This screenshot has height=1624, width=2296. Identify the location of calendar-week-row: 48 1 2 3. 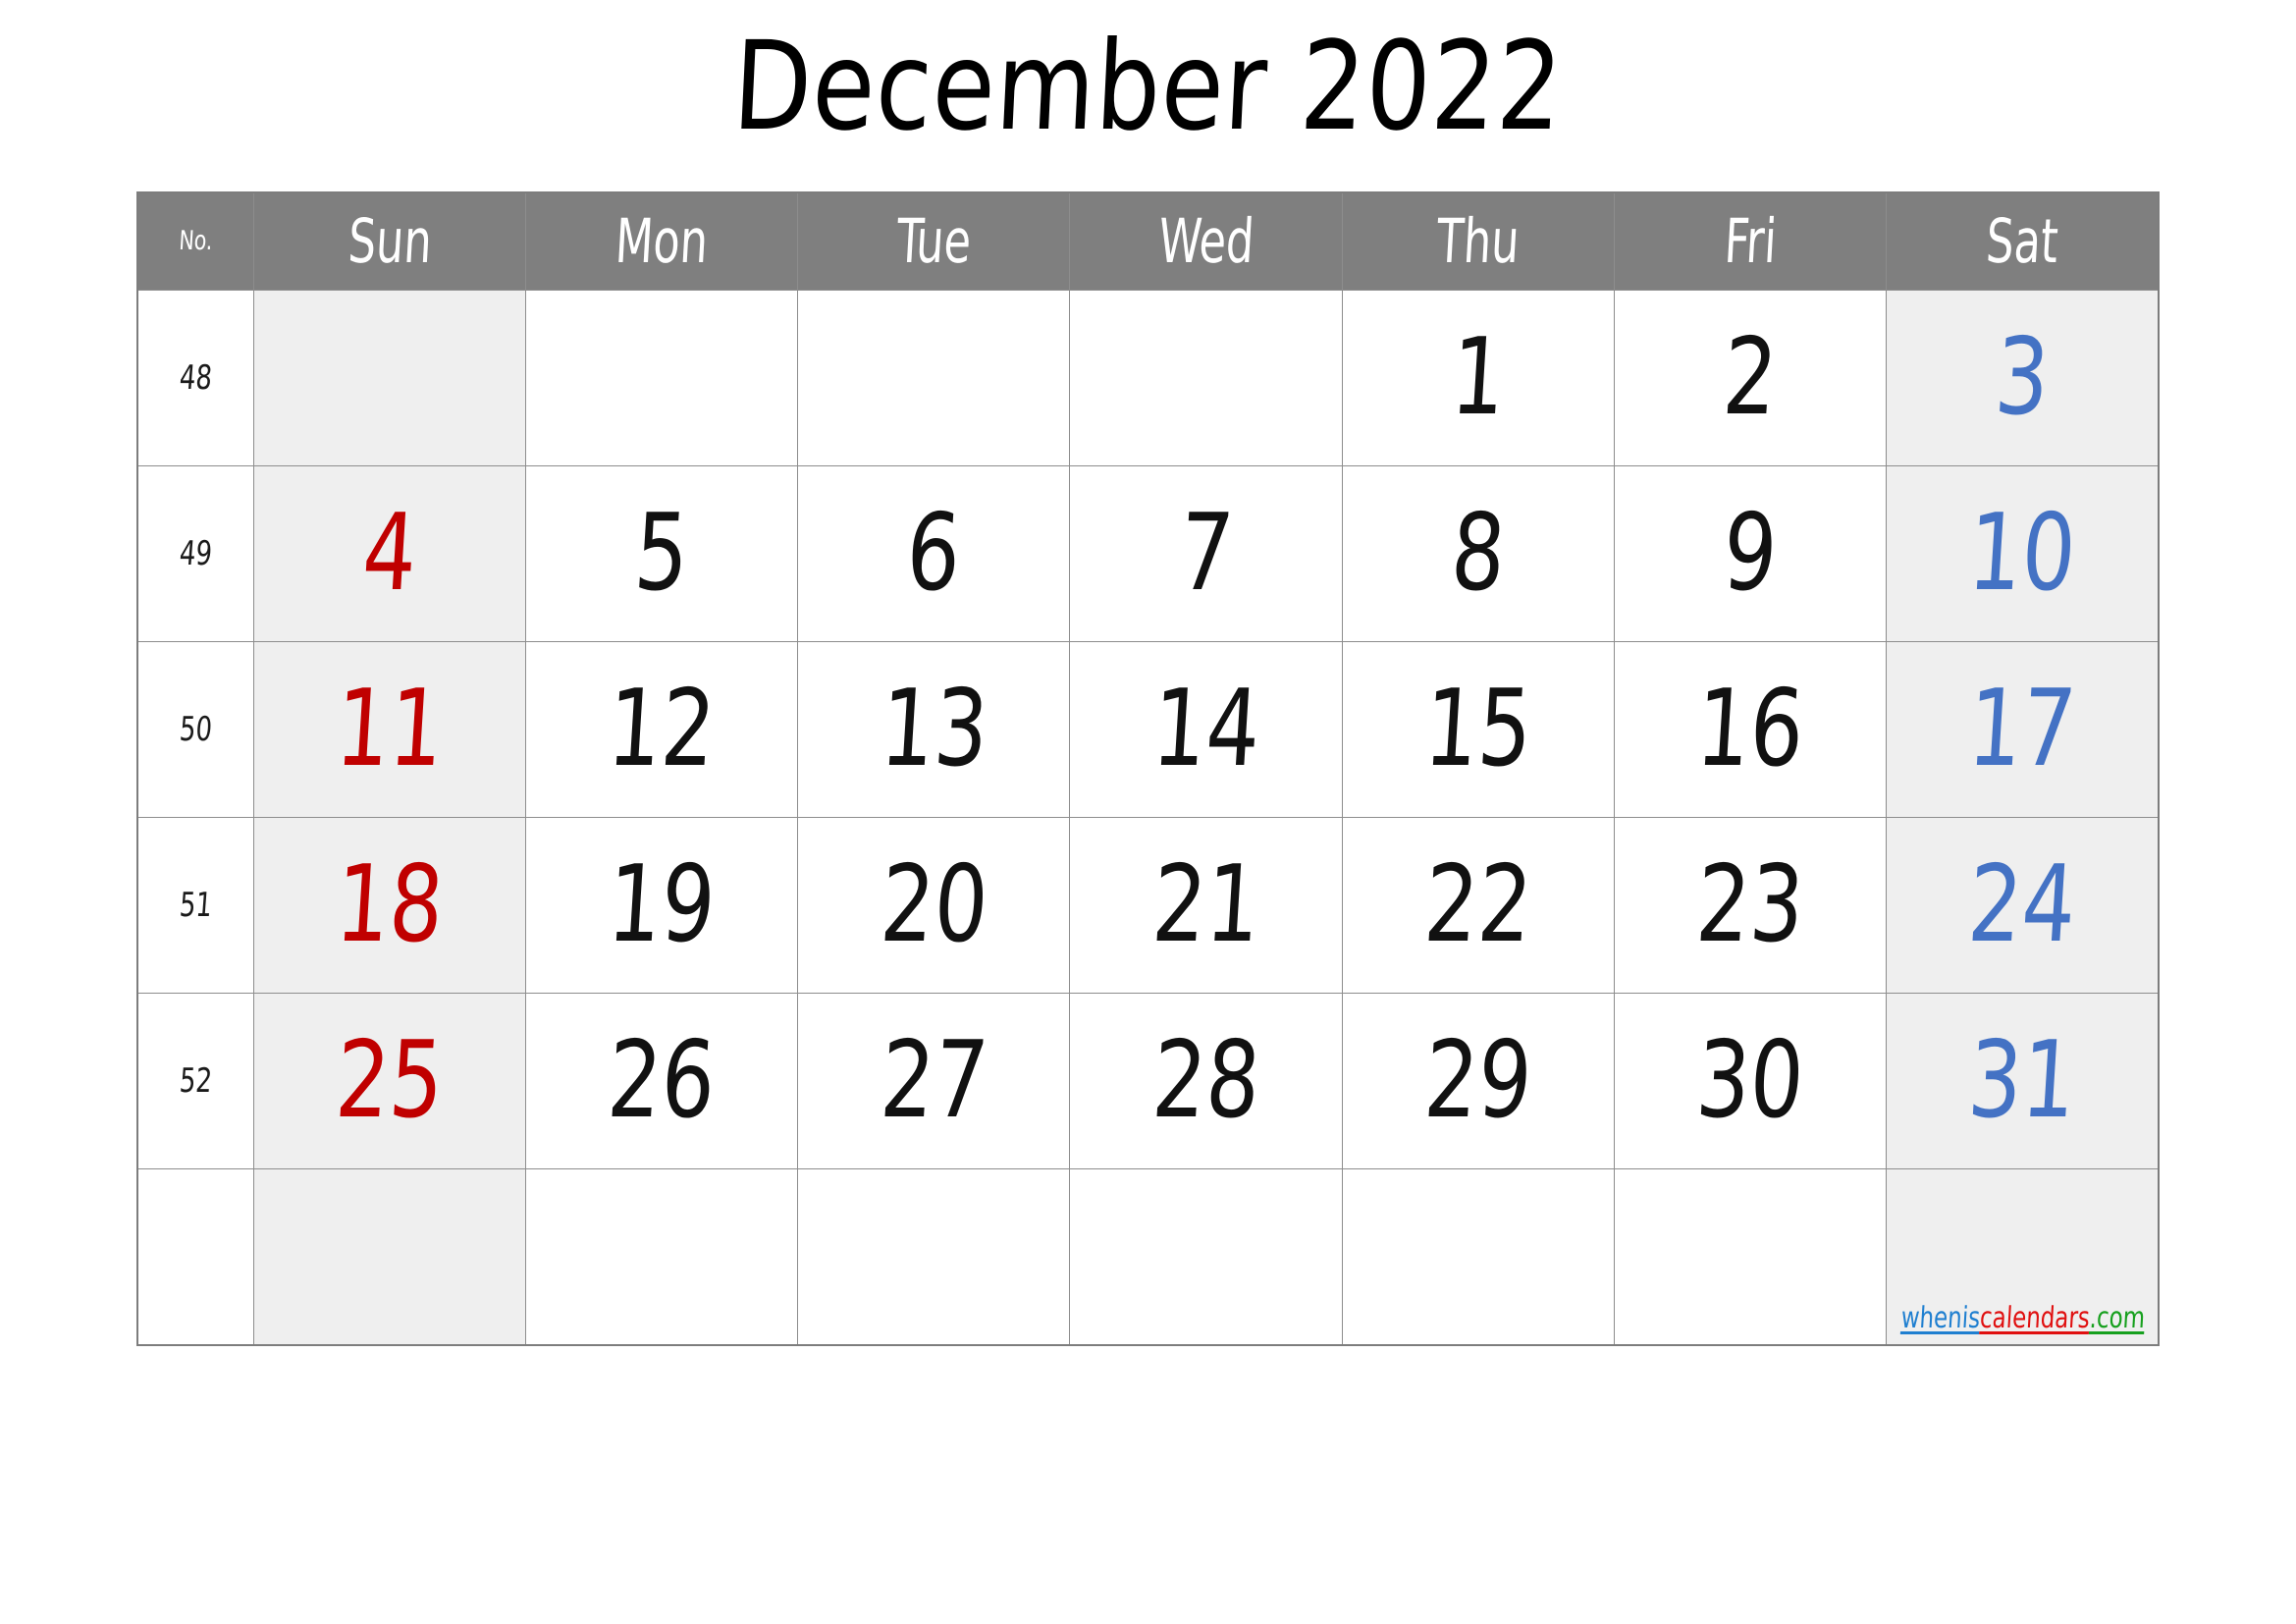
(1148, 378).